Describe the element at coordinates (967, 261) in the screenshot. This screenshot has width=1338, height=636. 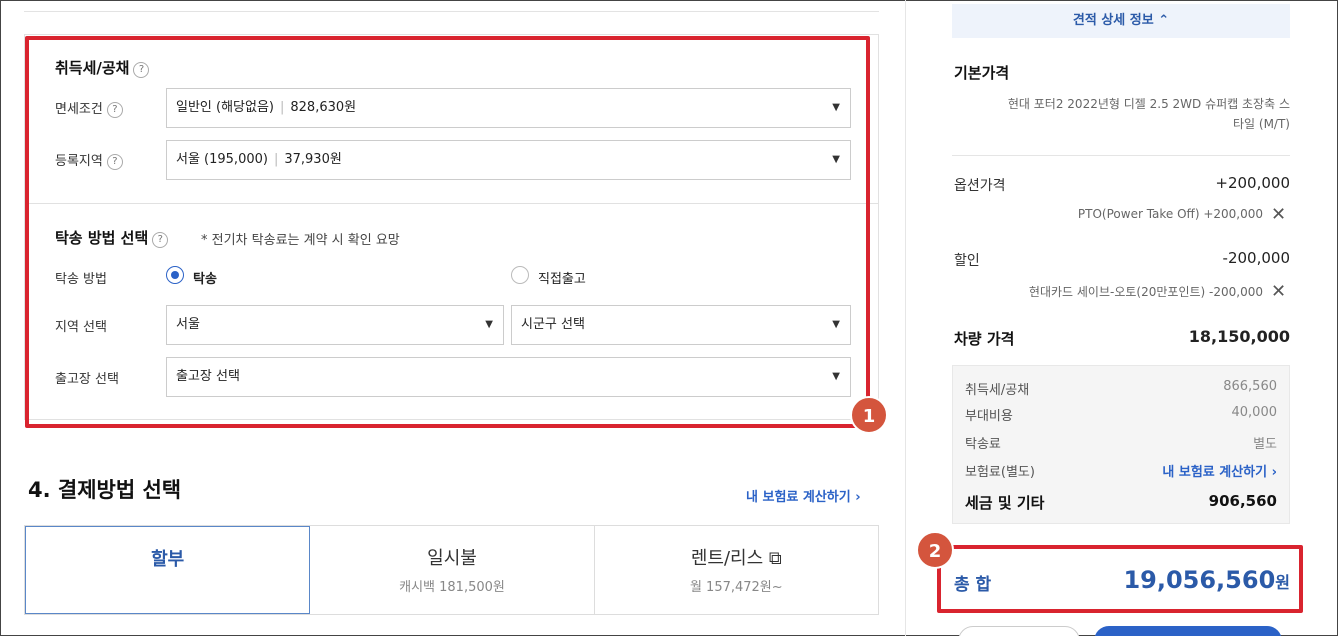
I see `discount-label: 할인` at that location.